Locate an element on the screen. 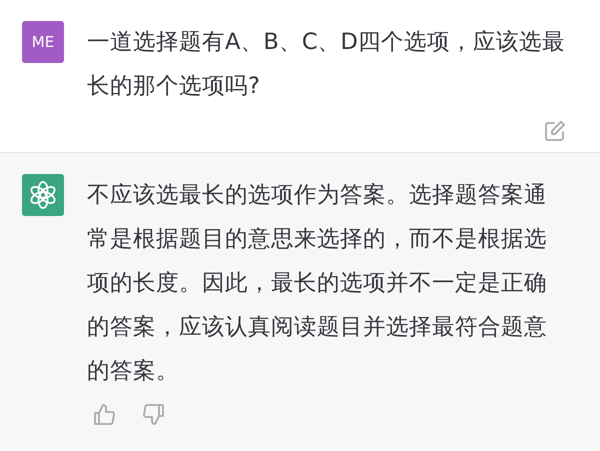 This screenshot has width=600, height=451. thumbs-down-icon is located at coordinates (154, 414).